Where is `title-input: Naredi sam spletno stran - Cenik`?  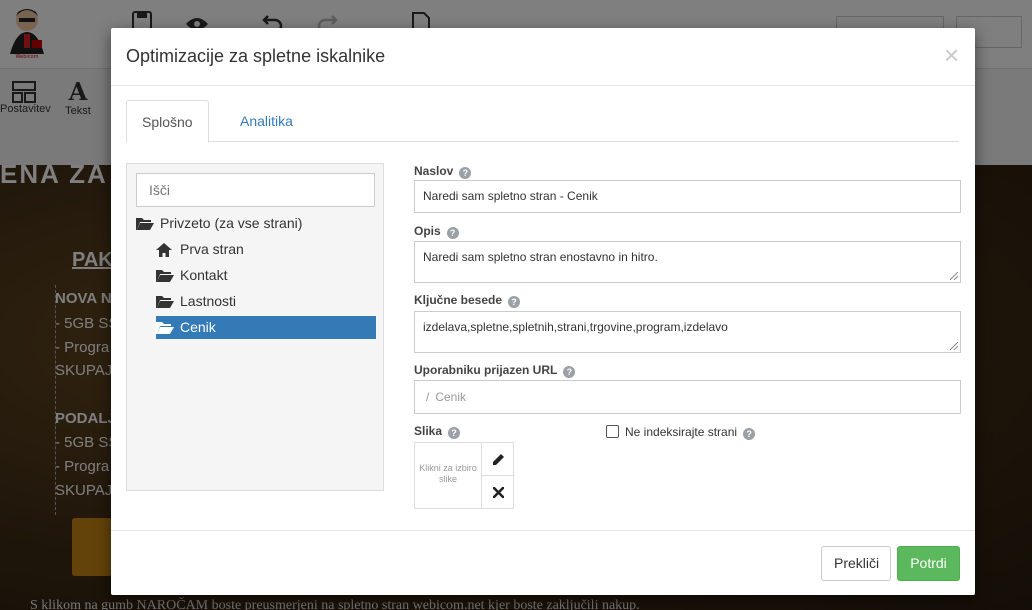
title-input: Naredi sam spletno stran - Cenik is located at coordinates (687, 196).